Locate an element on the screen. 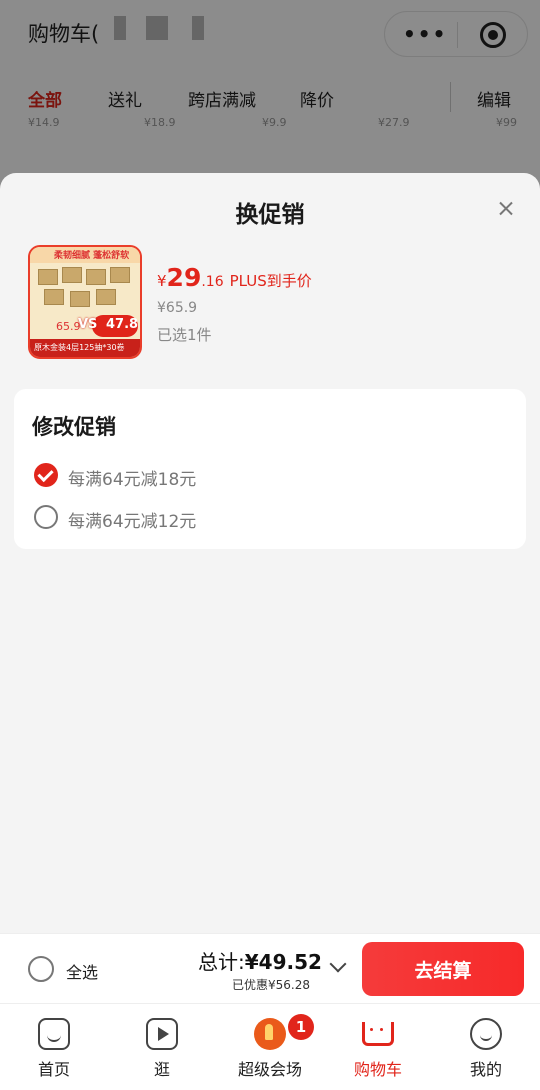  thumbnail-price-badge: 47.8 is located at coordinates (115, 326).